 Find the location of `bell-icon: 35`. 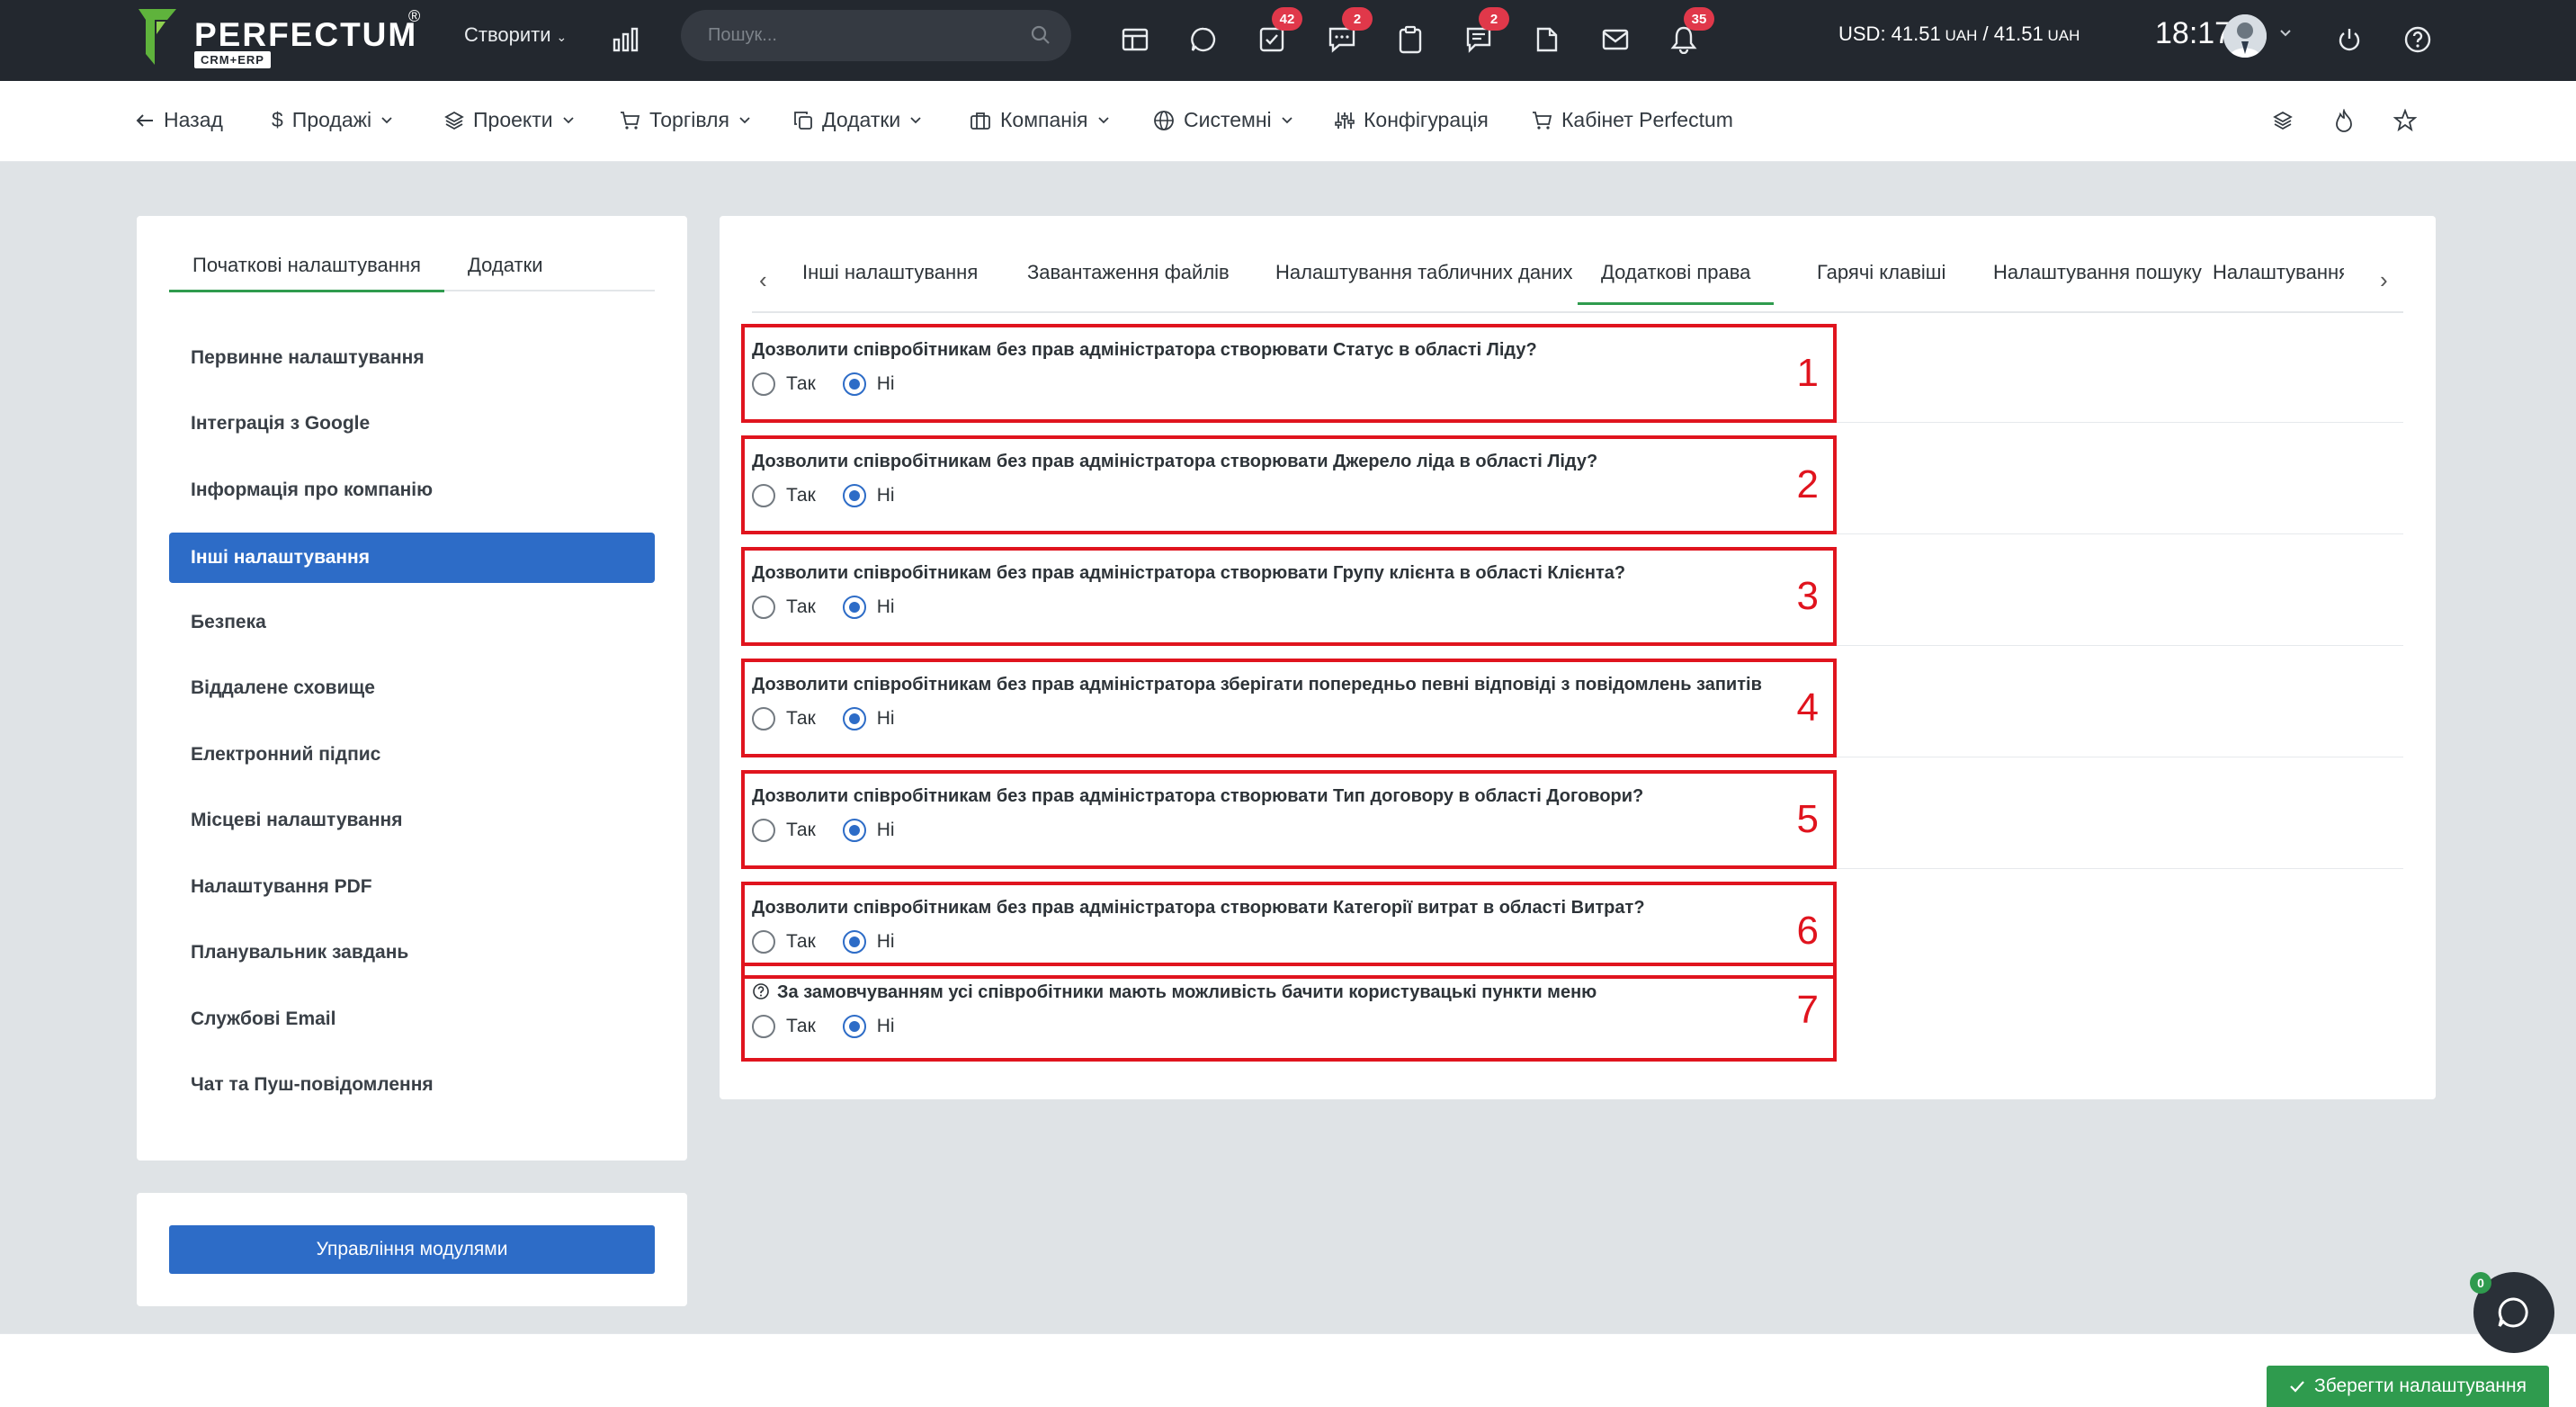

bell-icon: 35 is located at coordinates (1687, 35).